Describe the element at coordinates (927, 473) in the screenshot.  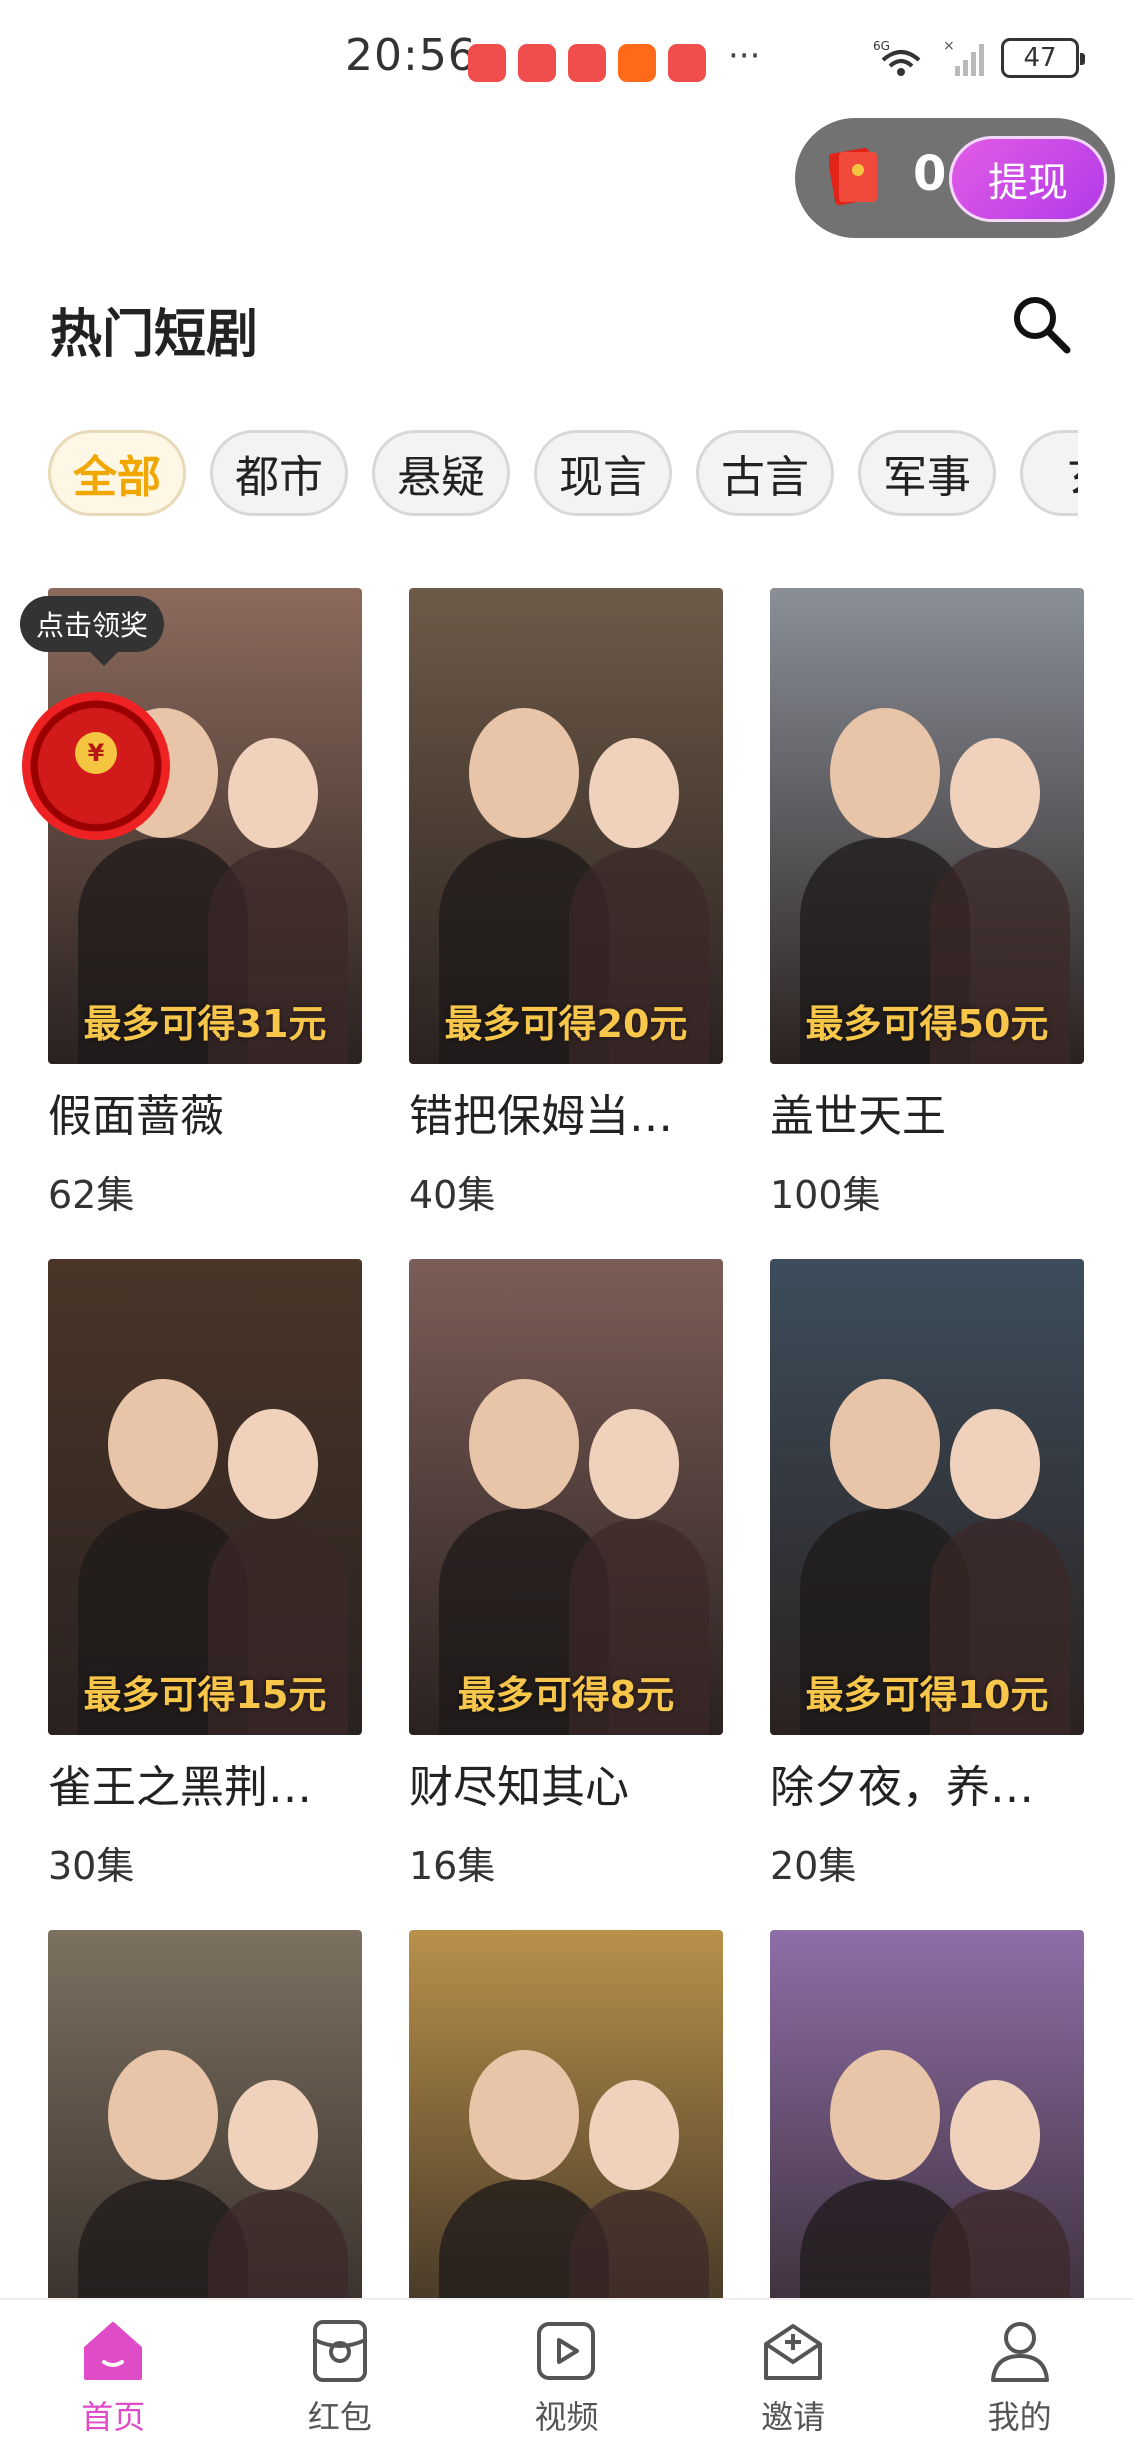
I see `category-chip: 军事` at that location.